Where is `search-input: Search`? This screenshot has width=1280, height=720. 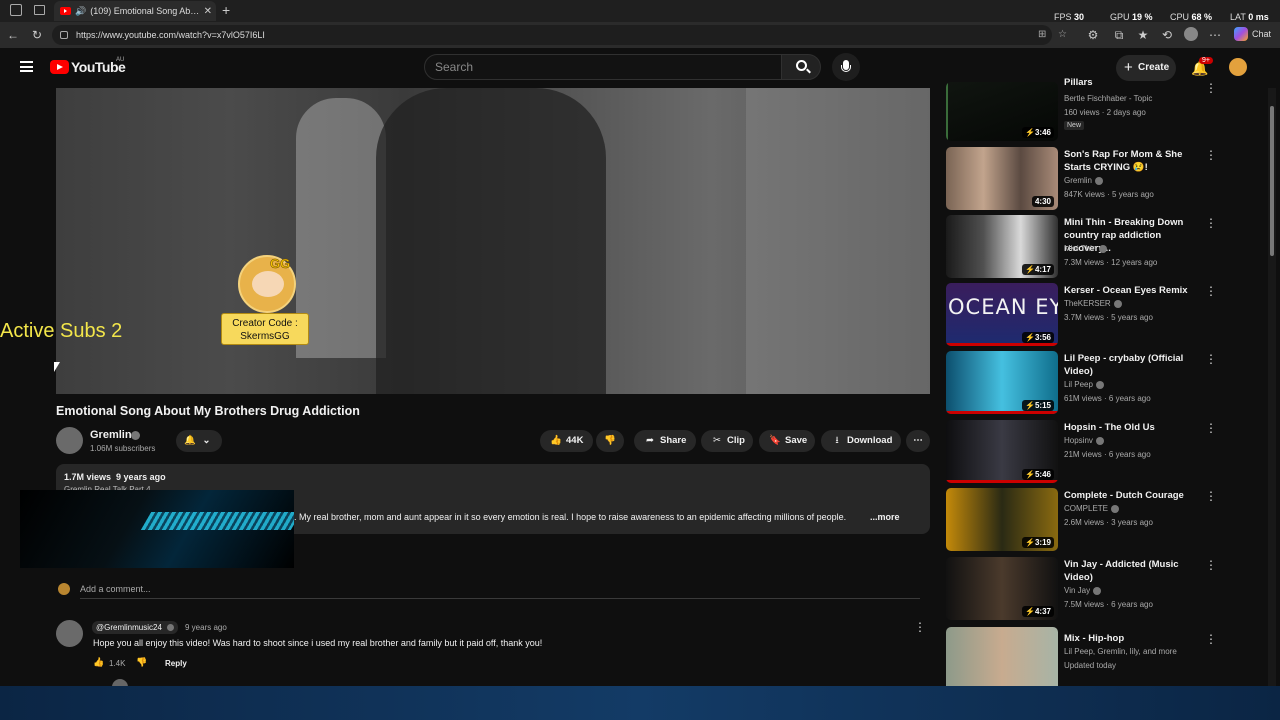
search-input: Search is located at coordinates (603, 67).